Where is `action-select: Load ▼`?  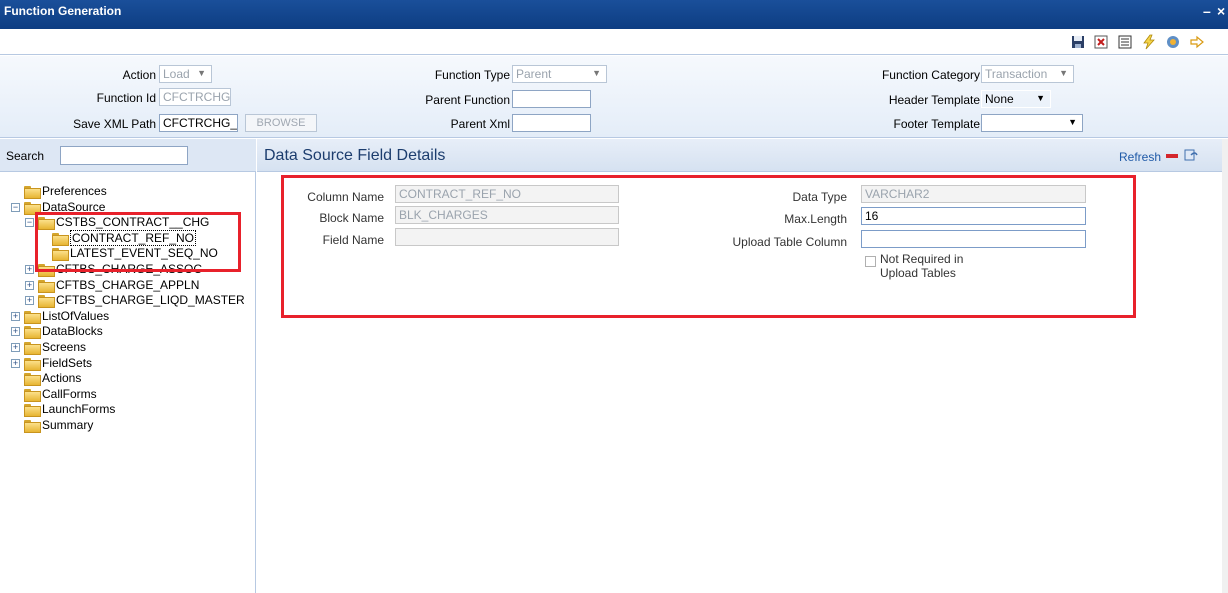 action-select: Load ▼ is located at coordinates (185, 74).